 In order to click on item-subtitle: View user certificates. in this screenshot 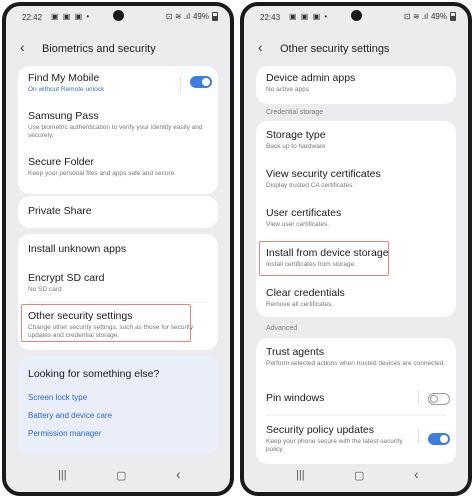, I will do `click(298, 224)`.